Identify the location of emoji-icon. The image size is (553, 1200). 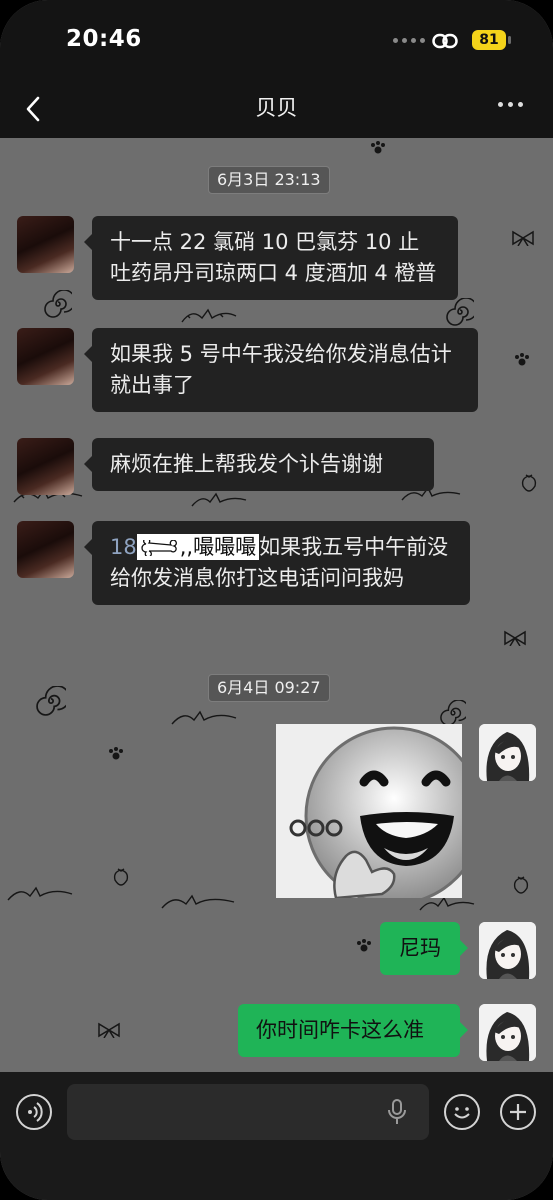
(462, 1112).